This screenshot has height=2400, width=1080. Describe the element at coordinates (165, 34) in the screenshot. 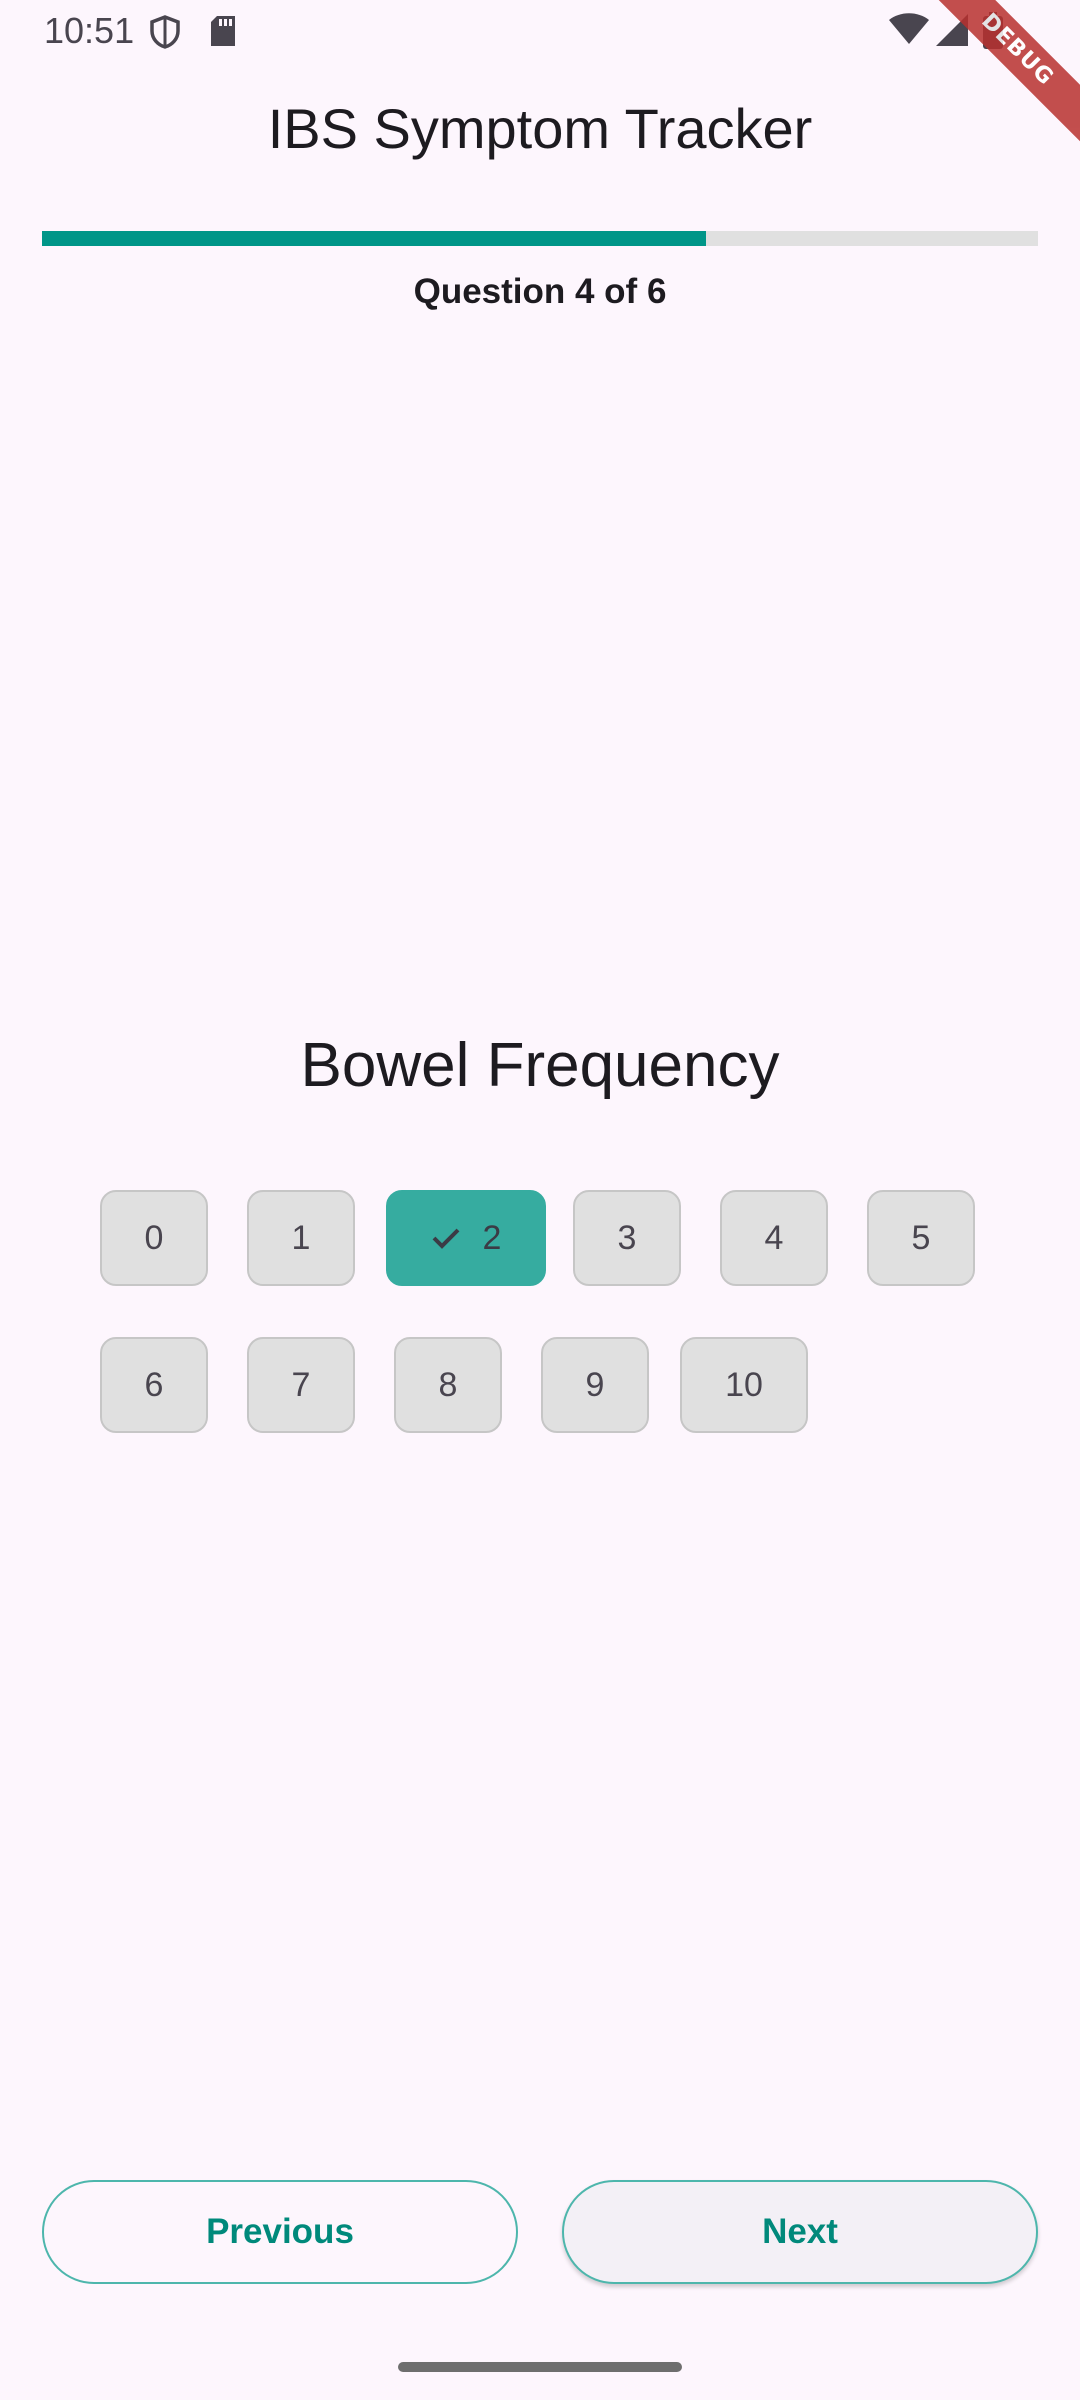

I see `shield-icon` at that location.